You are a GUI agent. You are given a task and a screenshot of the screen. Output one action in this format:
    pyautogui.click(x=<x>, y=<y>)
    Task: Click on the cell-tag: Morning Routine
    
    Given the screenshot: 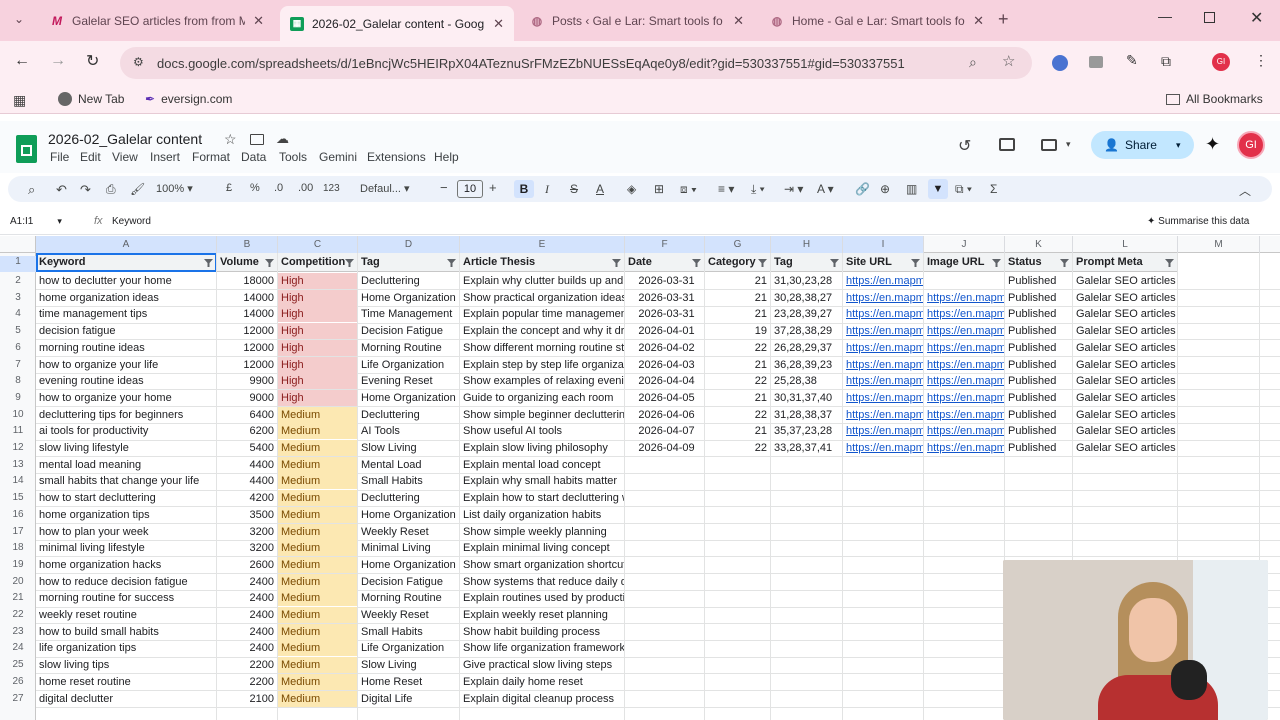 What is the action you would take?
    pyautogui.click(x=409, y=598)
    